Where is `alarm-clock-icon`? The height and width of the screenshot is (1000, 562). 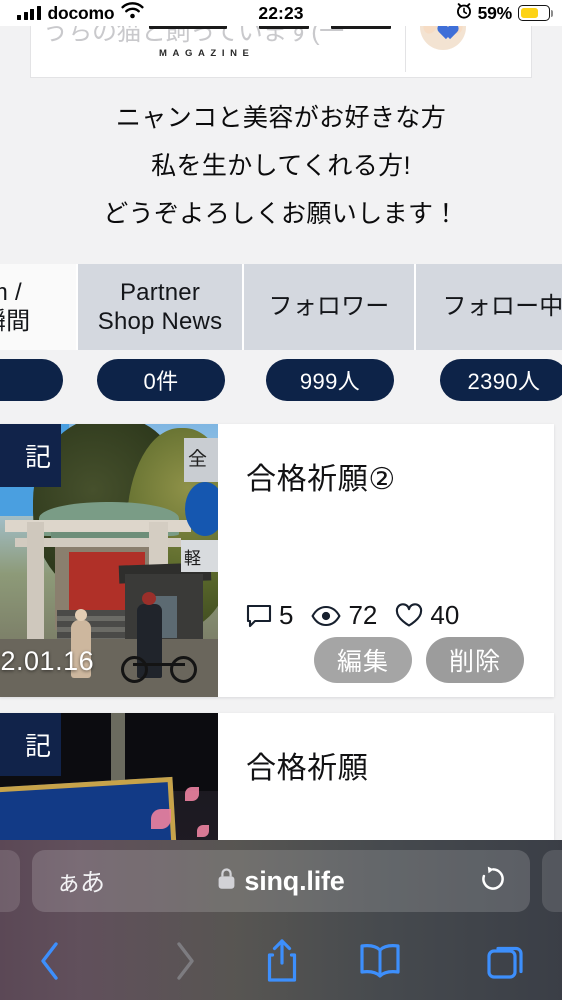 alarm-clock-icon is located at coordinates (464, 13).